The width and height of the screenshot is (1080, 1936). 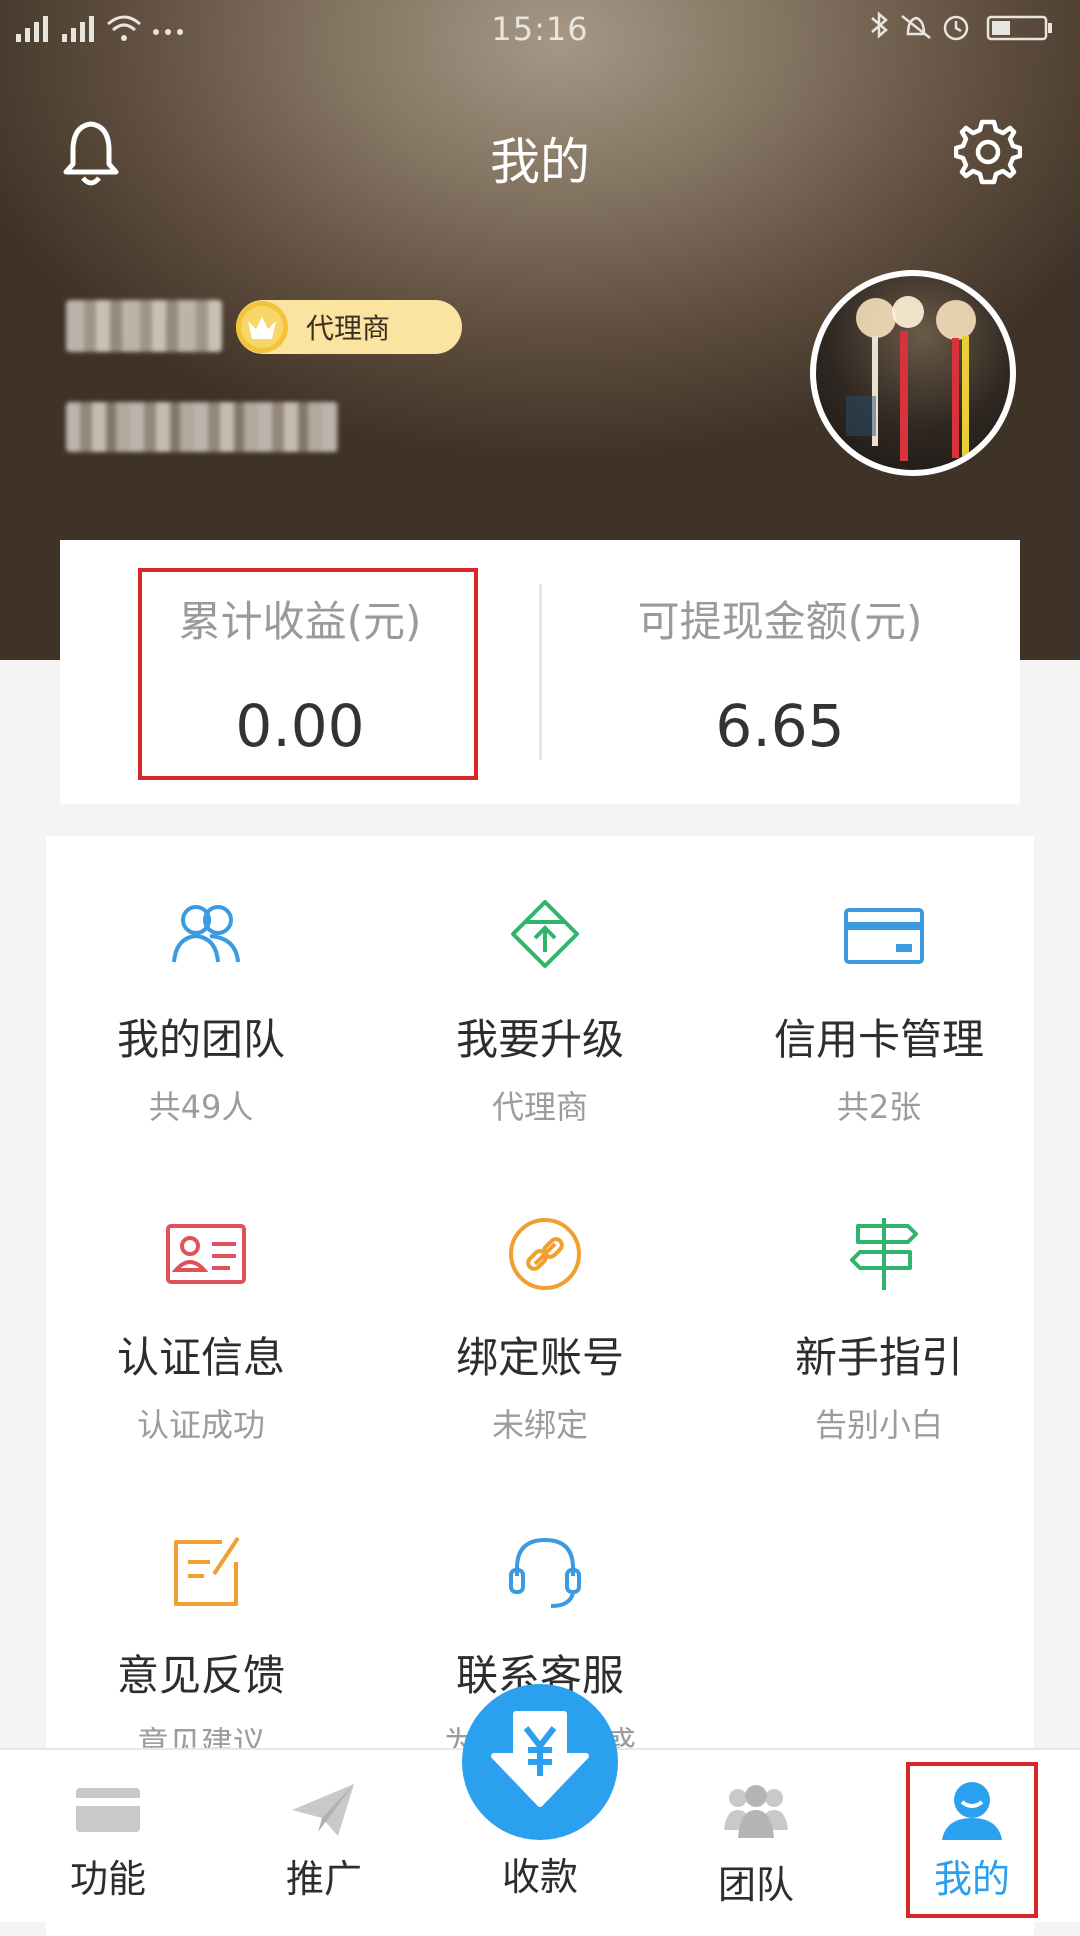 I want to click on feature-bind-account: 绑定账号 未绑定, so click(x=540, y=1313).